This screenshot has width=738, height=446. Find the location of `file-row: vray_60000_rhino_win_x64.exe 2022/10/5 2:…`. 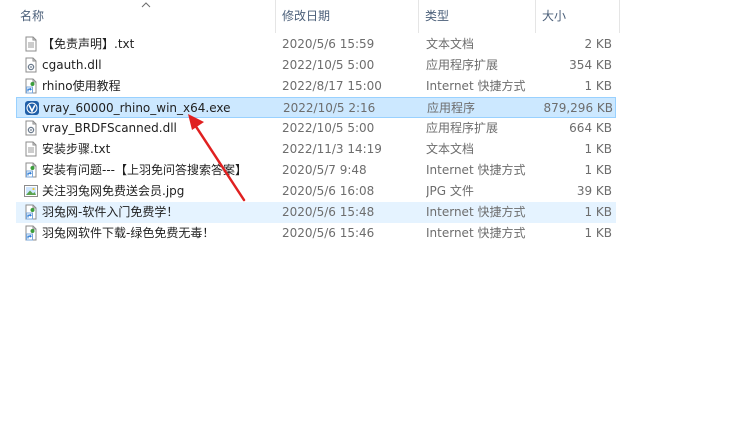

file-row: vray_60000_rhino_win_x64.exe 2022/10/5 2:… is located at coordinates (316, 107).